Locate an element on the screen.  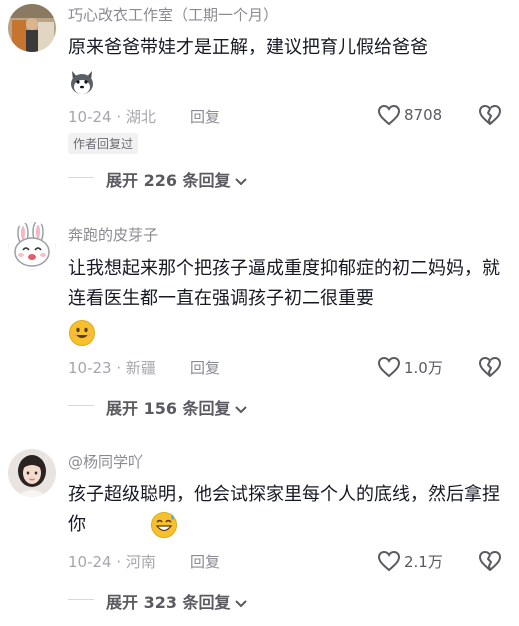
expand-label: 展开 323 条回复 is located at coordinates (168, 602).